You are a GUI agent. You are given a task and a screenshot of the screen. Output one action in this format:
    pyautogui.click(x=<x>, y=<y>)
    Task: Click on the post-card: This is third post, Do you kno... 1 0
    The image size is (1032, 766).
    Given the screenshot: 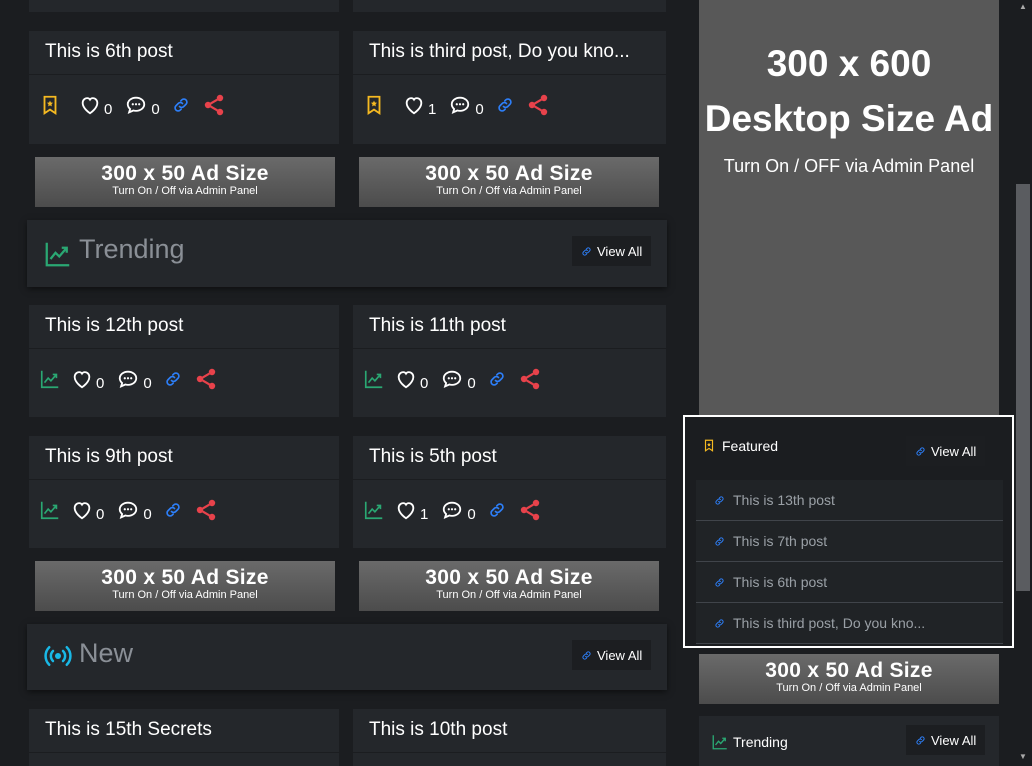 What is the action you would take?
    pyautogui.click(x=509, y=87)
    